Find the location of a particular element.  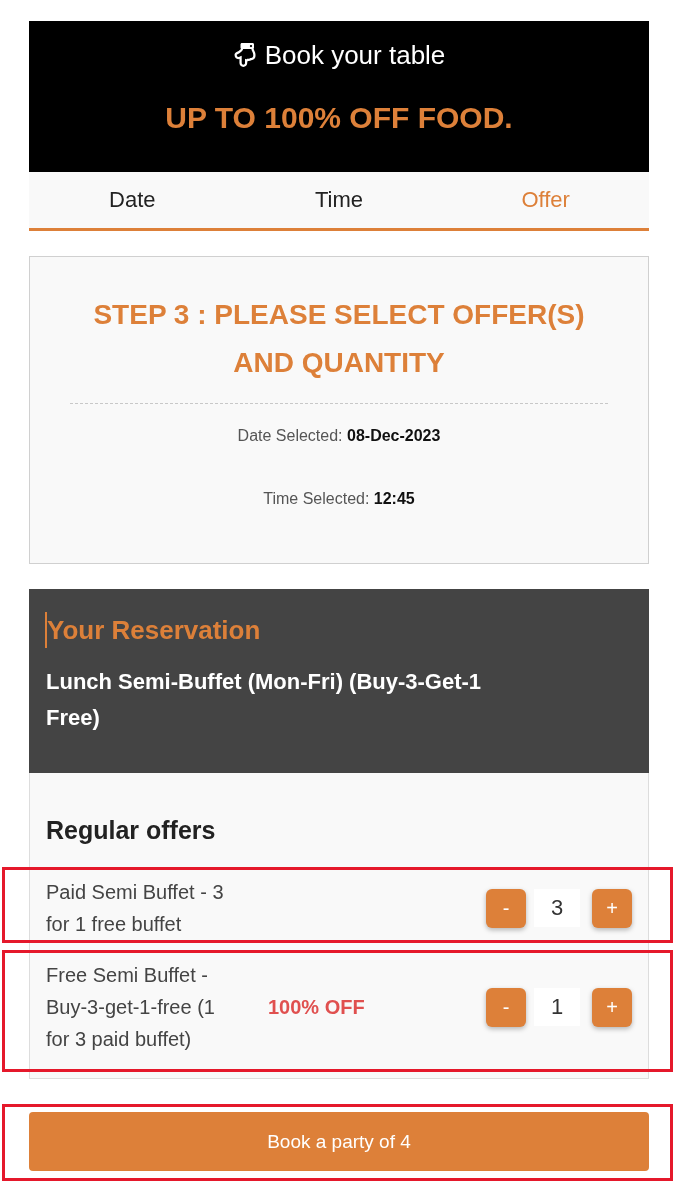

step-tab: Offer is located at coordinates (545, 200).